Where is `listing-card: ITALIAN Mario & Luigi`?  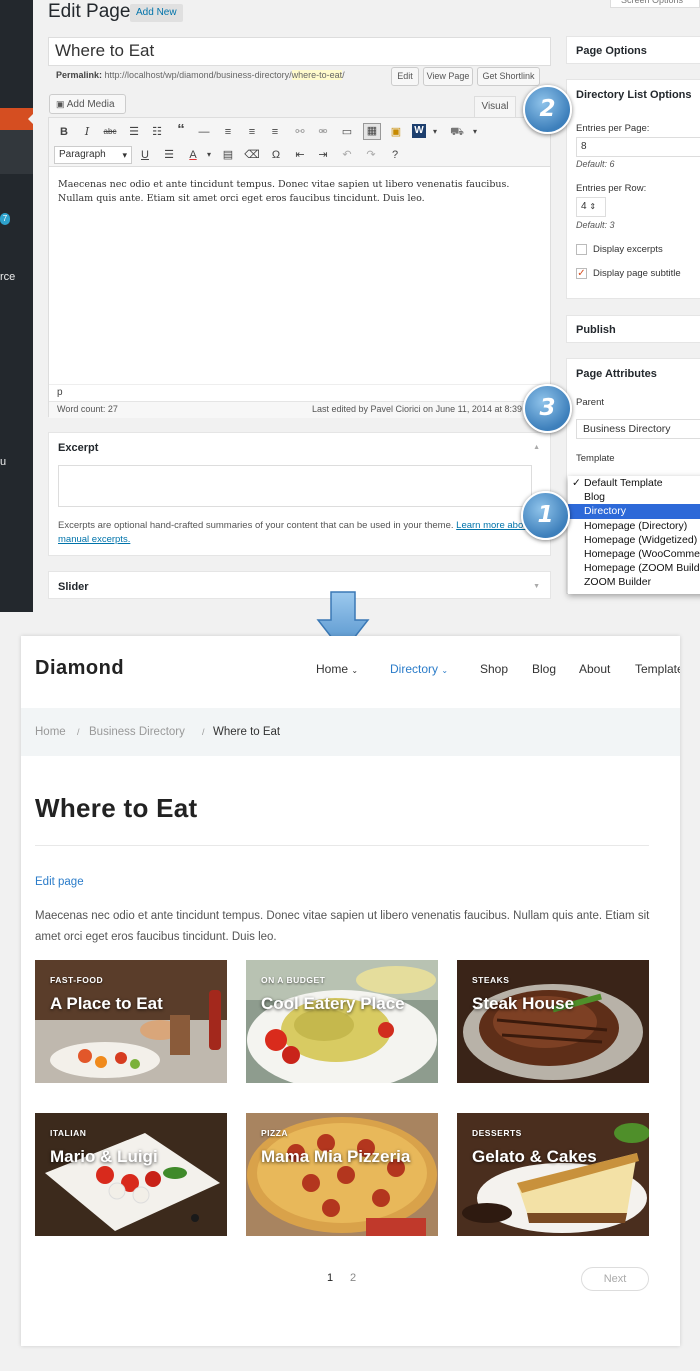 listing-card: ITALIAN Mario & Luigi is located at coordinates (131, 1174).